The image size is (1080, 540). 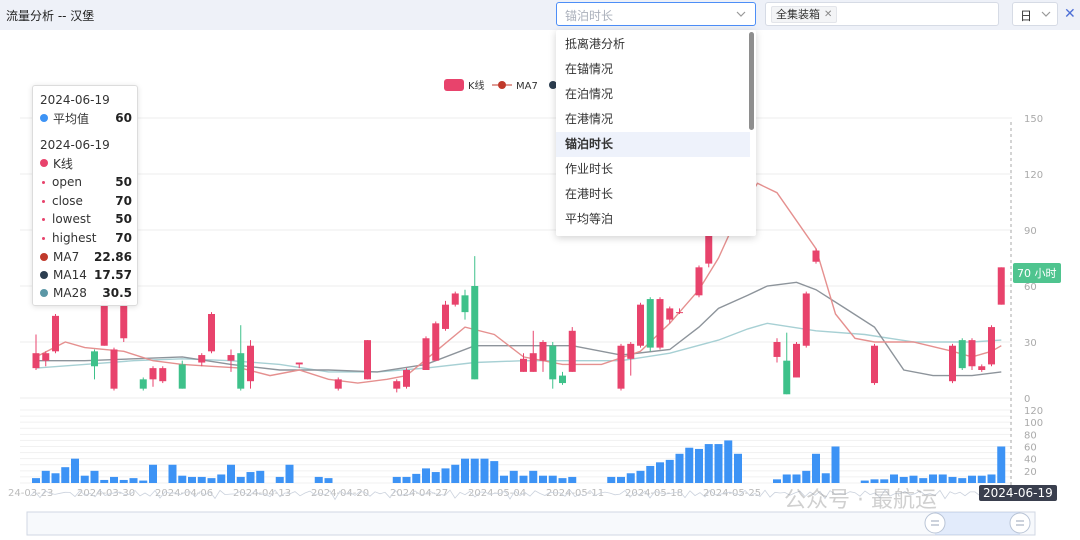 What do you see at coordinates (656, 14) in the screenshot?
I see `metric-select: 锚泊时长` at bounding box center [656, 14].